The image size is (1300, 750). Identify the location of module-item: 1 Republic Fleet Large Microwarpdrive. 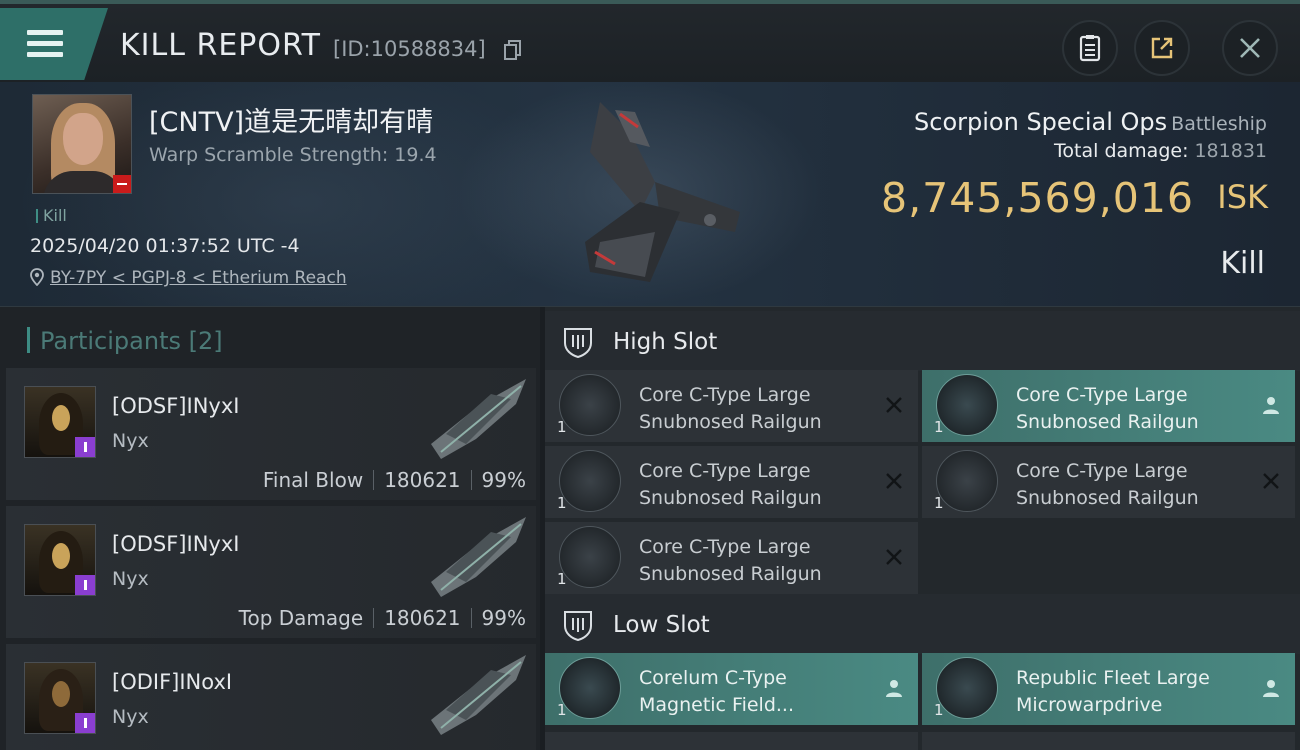
(1108, 689).